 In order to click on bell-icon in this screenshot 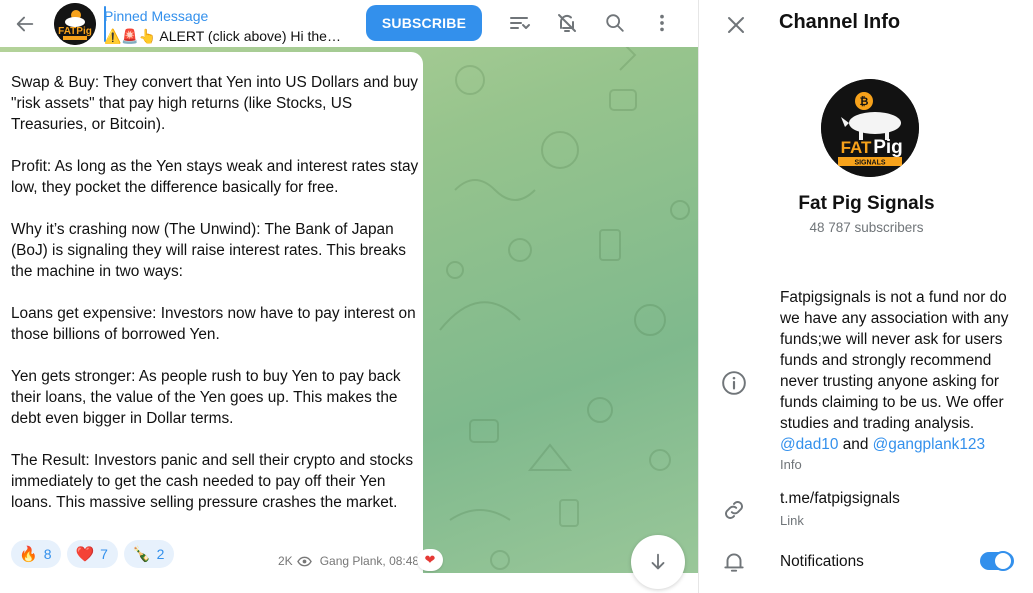, I will do `click(734, 564)`.